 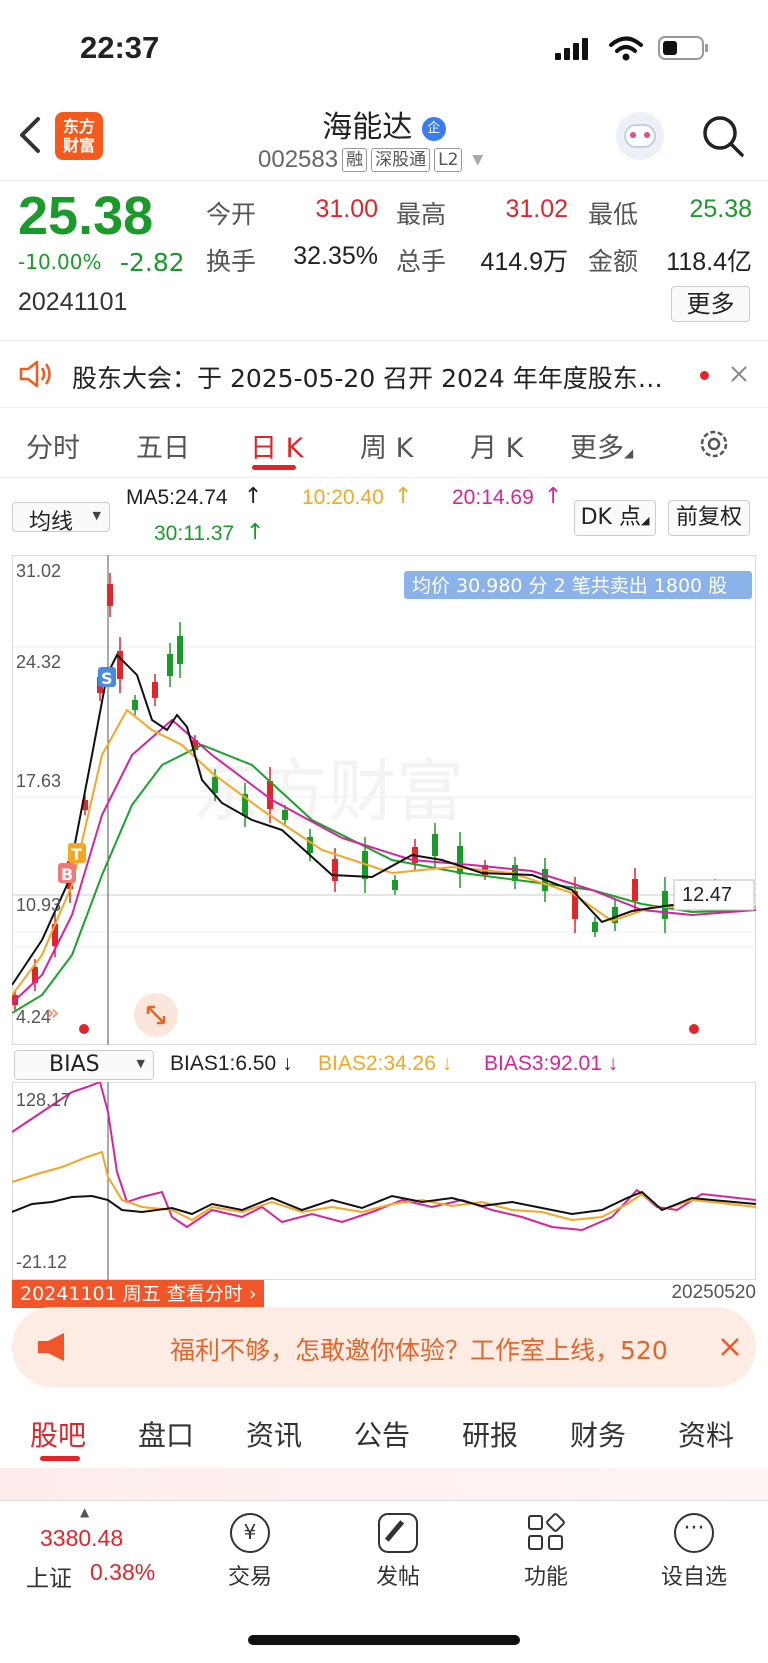 What do you see at coordinates (274, 1434) in the screenshot?
I see `tab-news: 资讯` at bounding box center [274, 1434].